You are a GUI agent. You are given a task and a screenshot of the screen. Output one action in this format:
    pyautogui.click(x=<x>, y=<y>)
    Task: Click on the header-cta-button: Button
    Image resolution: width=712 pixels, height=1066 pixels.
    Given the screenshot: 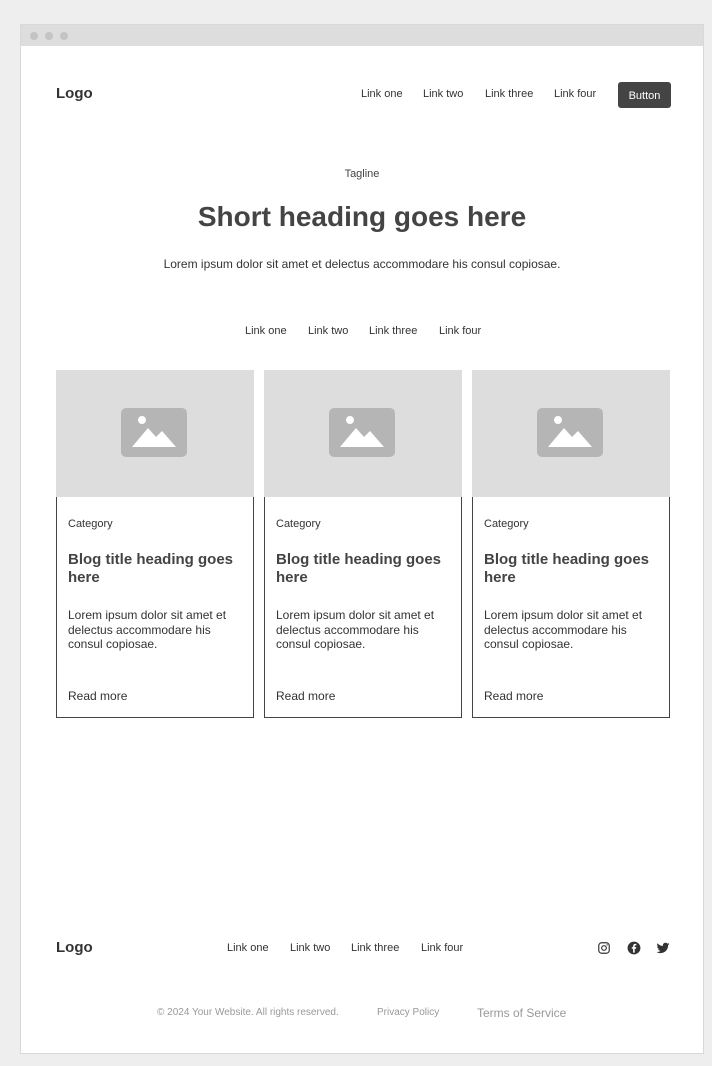 What is the action you would take?
    pyautogui.click(x=644, y=95)
    